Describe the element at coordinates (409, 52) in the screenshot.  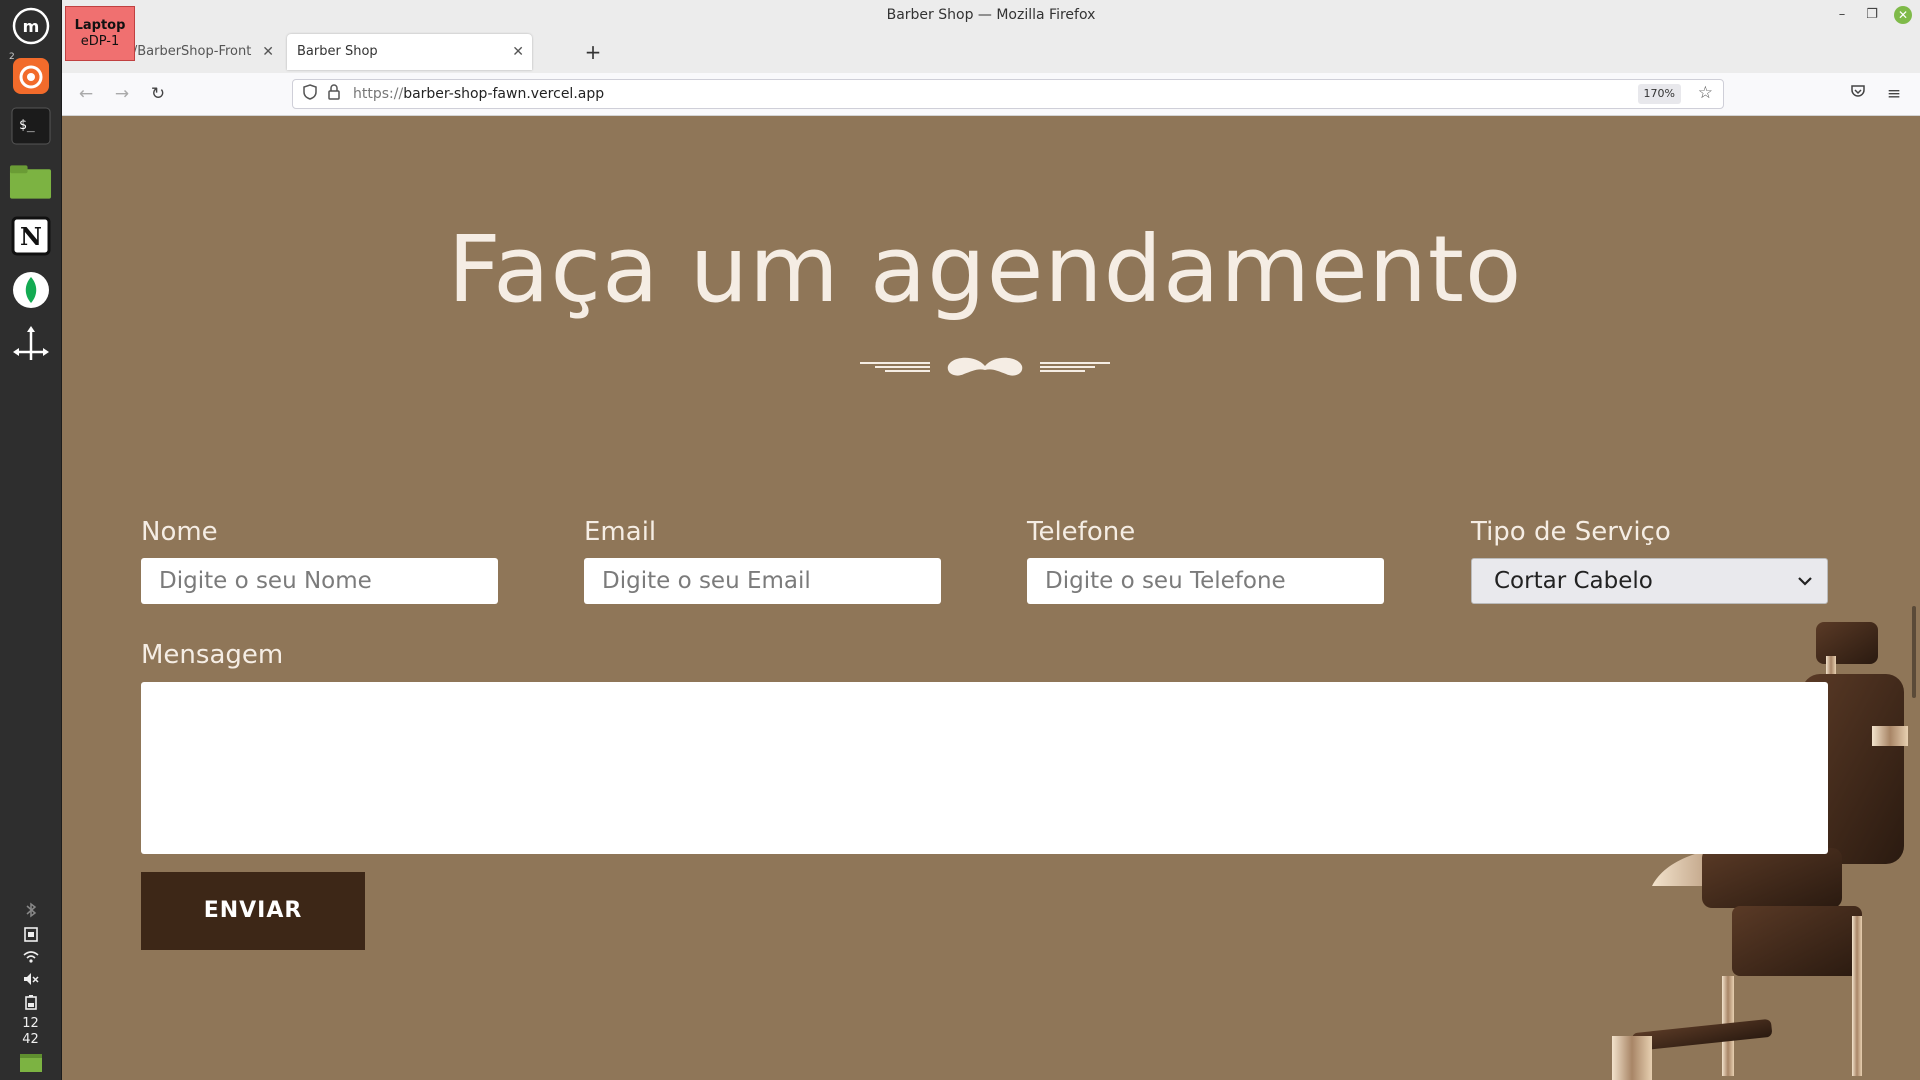
I see `tab-barber-shop: Barber Shop ✕` at that location.